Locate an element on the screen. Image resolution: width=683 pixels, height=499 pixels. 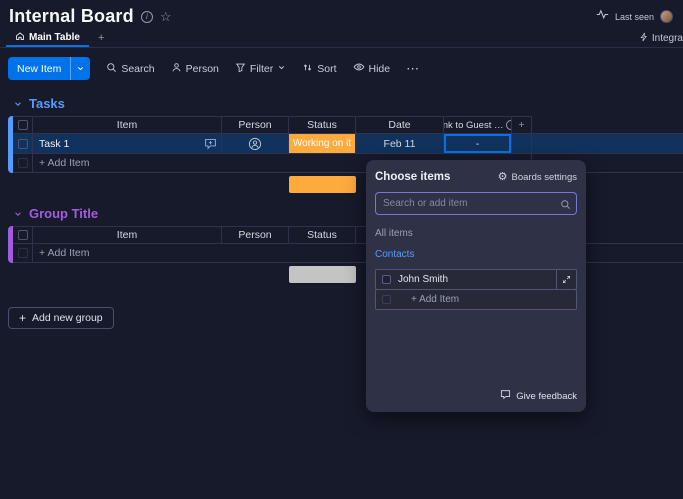
tab-bar: Main Table + Integra is located at coordinates (341, 38).